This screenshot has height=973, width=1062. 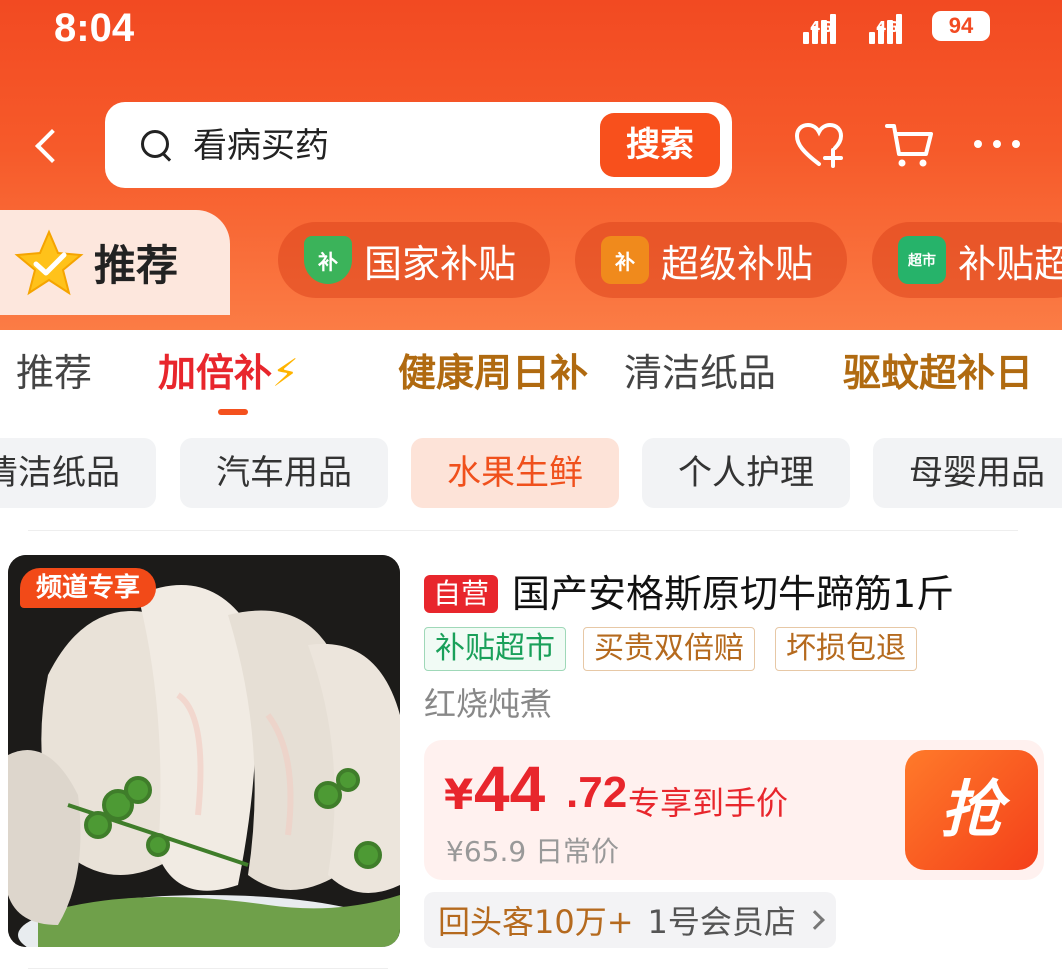 What do you see at coordinates (533, 851) in the screenshot?
I see `original-price: ¥65.9 日常价` at bounding box center [533, 851].